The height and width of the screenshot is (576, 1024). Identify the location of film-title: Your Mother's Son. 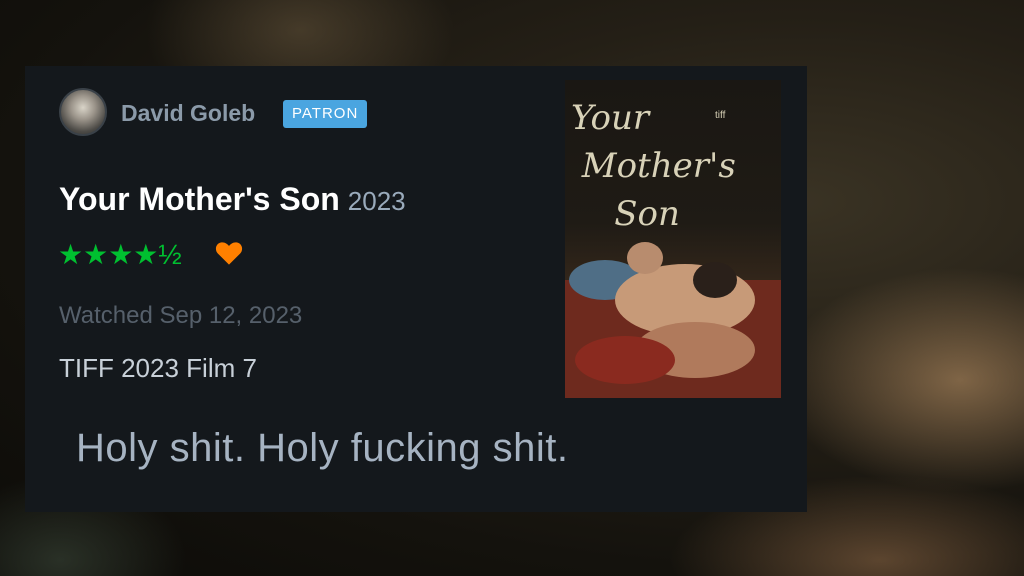
(199, 199).